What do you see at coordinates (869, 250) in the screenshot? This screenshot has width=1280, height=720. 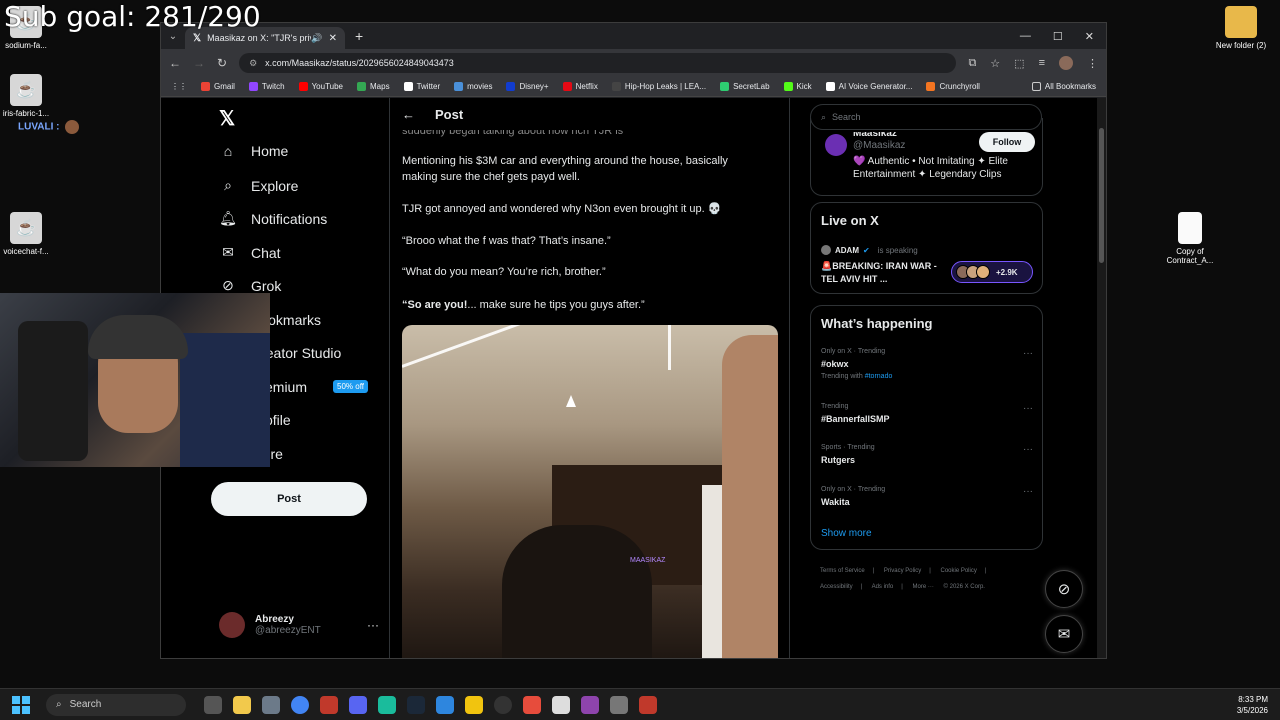 I see `space-host: ADAM ✔ is speaking` at bounding box center [869, 250].